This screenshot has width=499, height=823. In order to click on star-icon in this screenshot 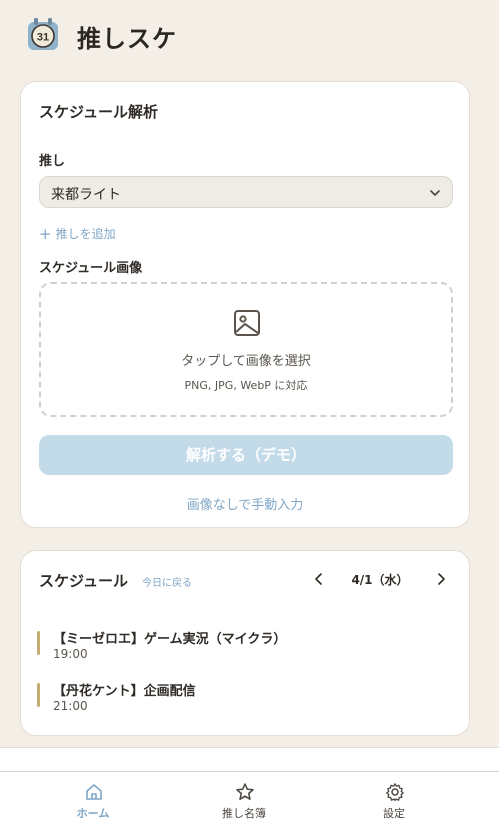, I will do `click(245, 791)`.